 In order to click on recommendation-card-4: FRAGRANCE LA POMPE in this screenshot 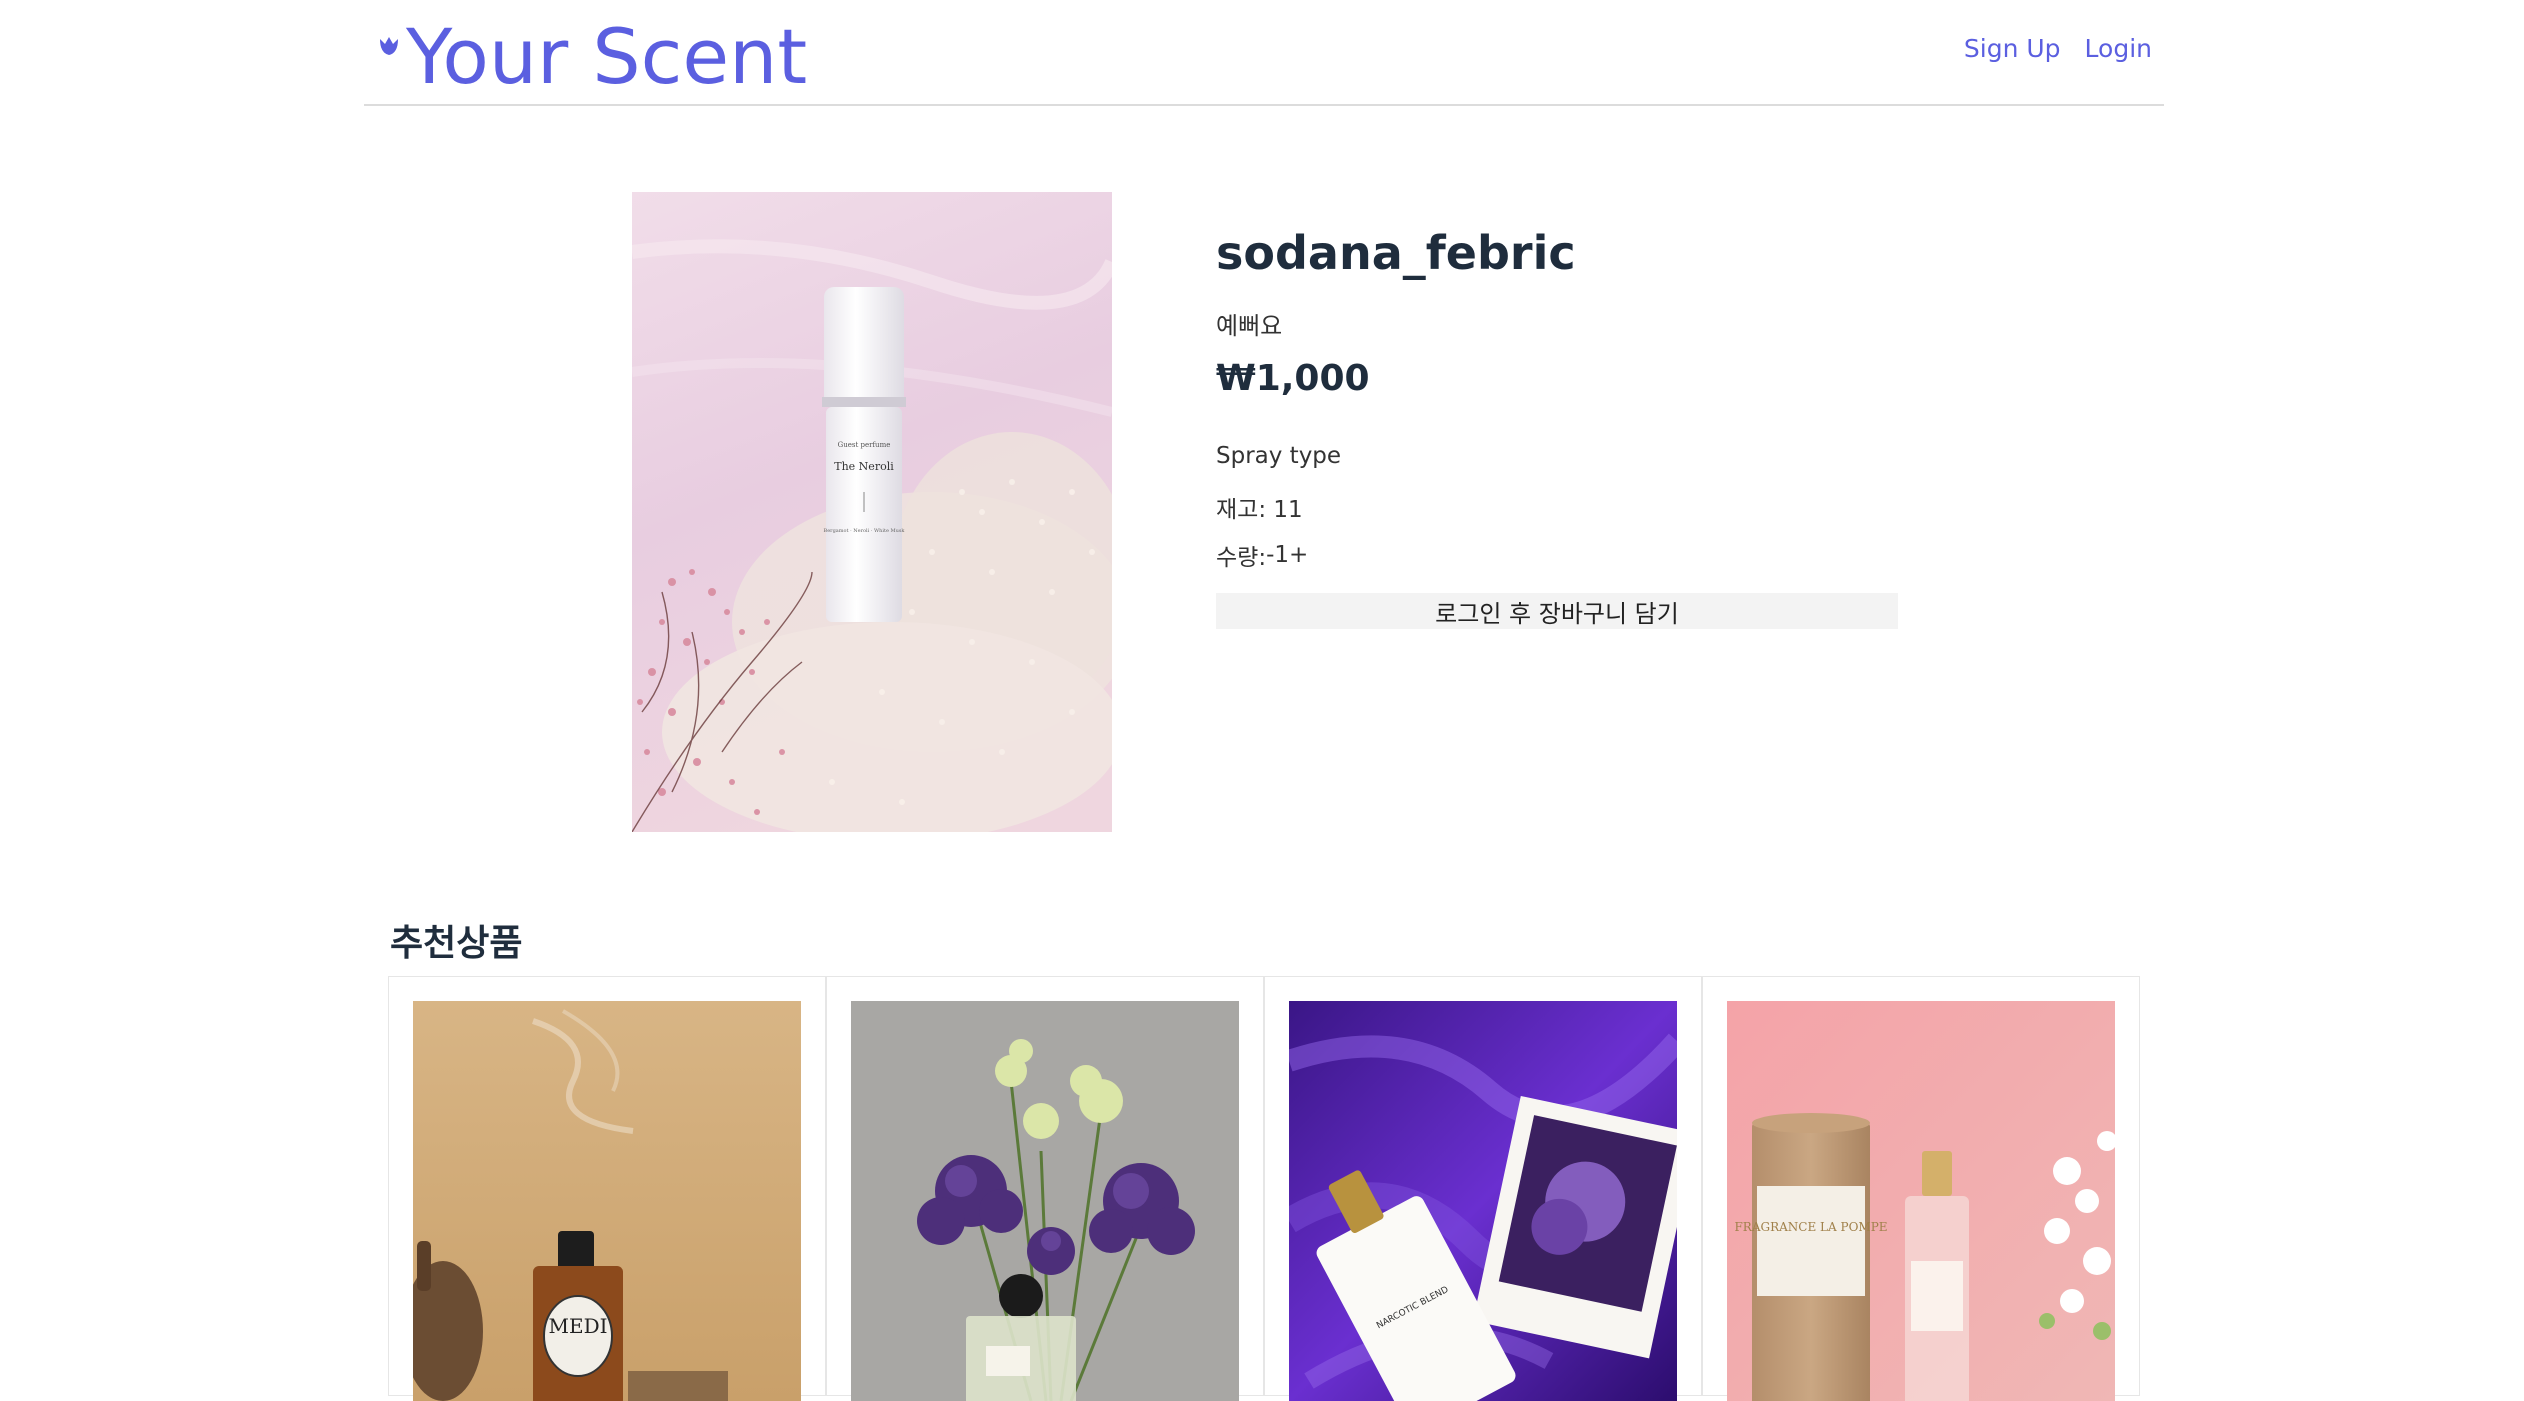, I will do `click(1921, 1188)`.